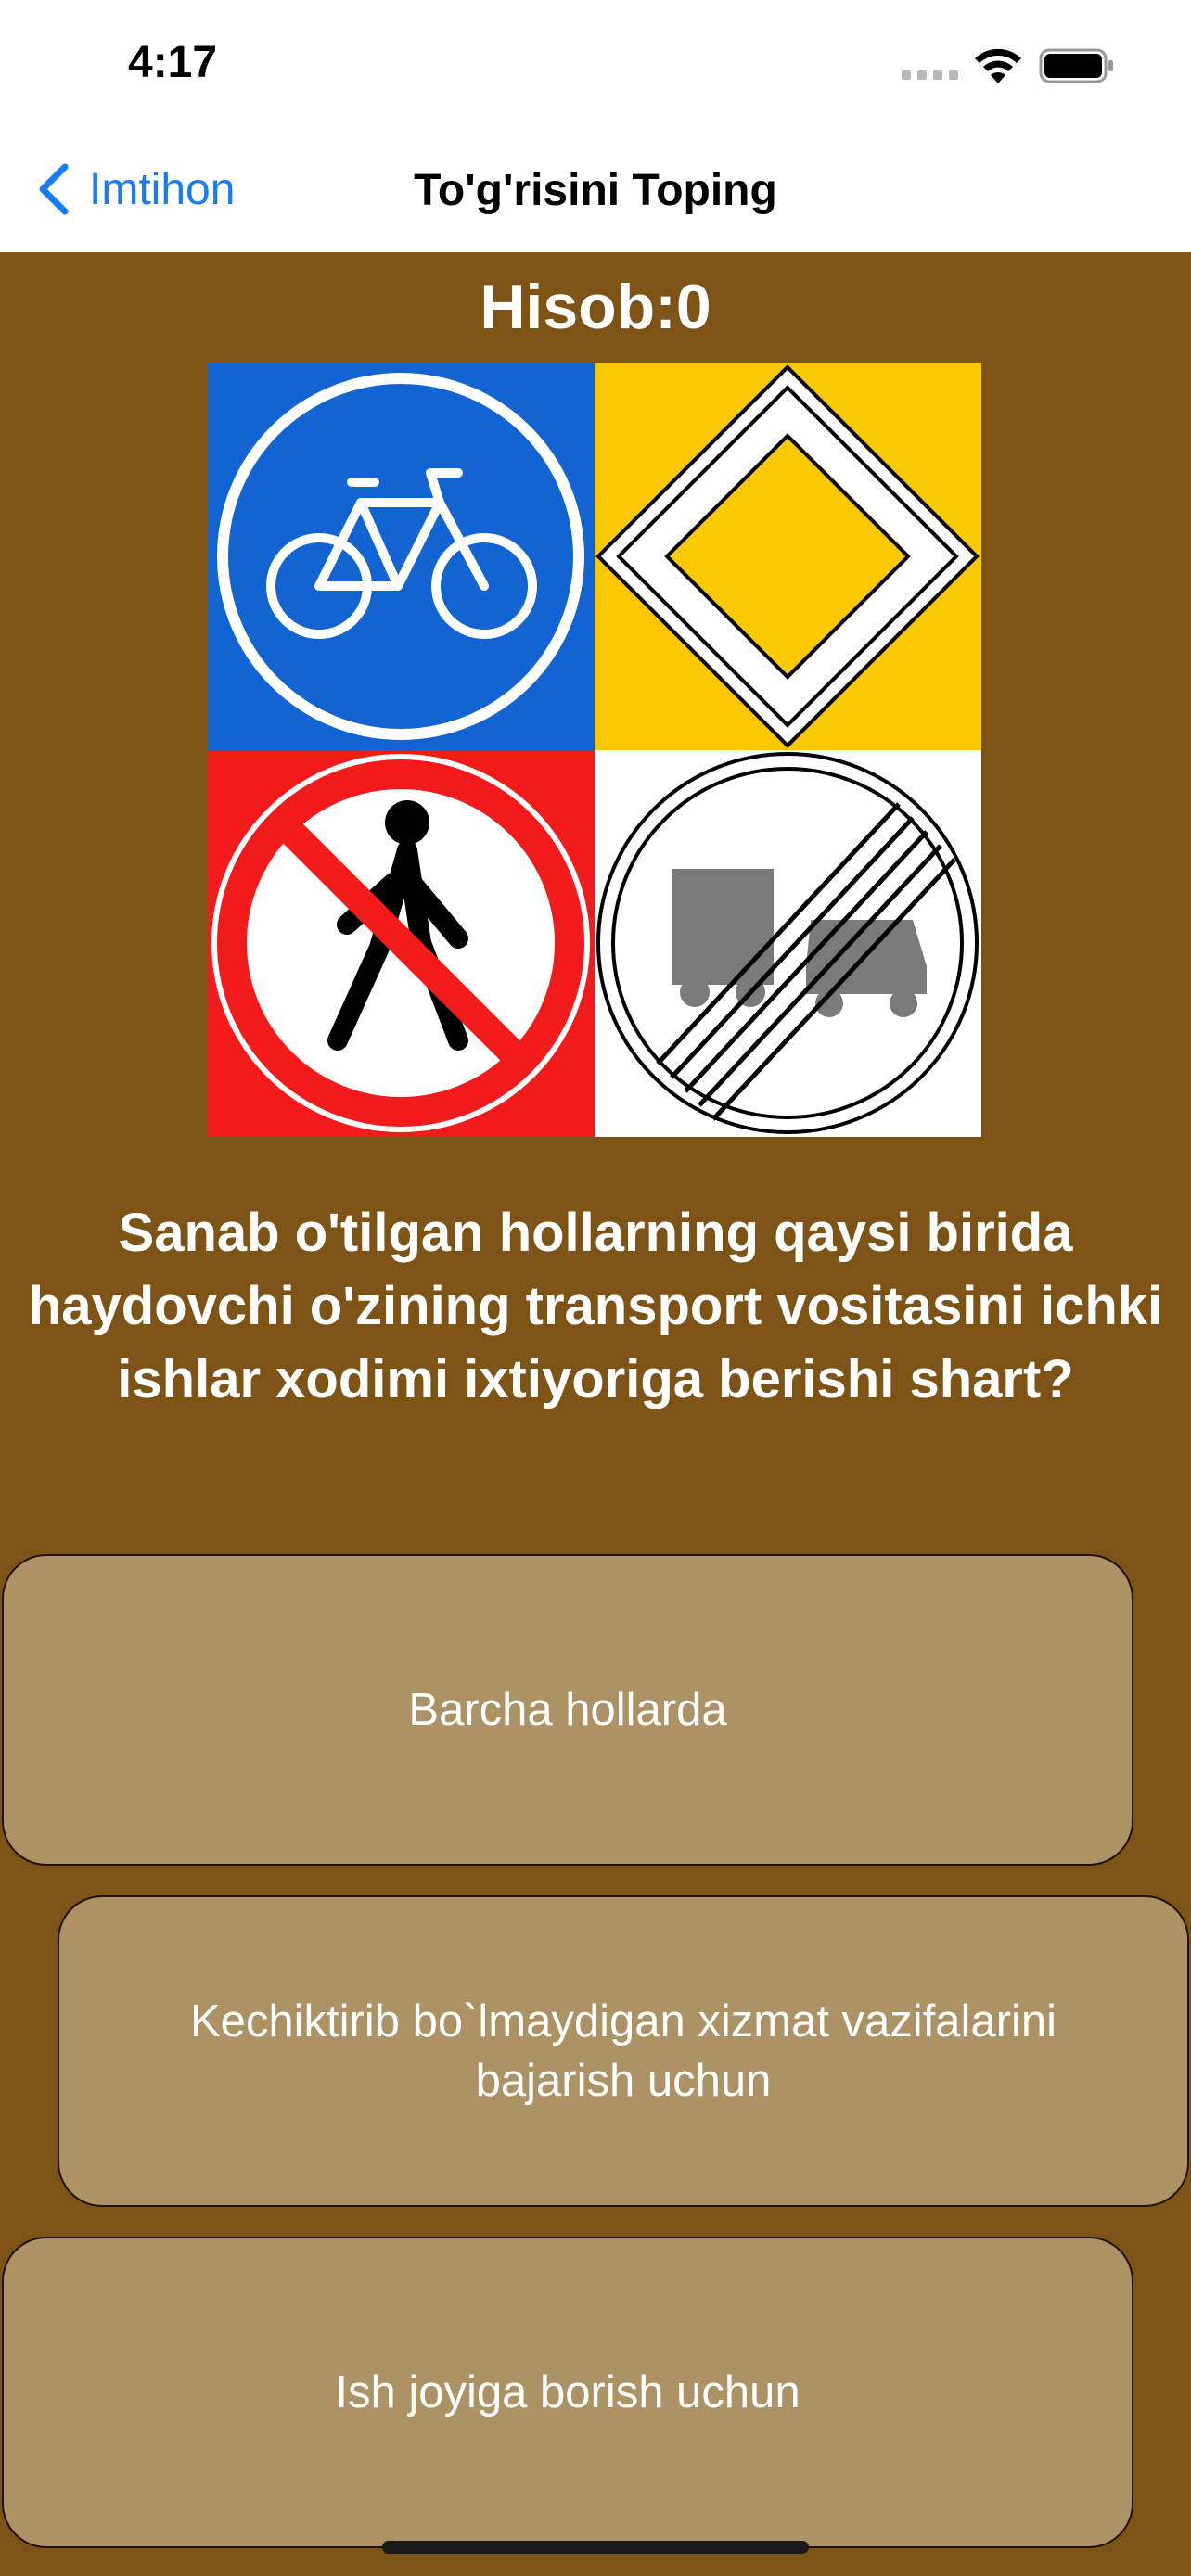  Describe the element at coordinates (1076, 66) in the screenshot. I see `battery-icon` at that location.